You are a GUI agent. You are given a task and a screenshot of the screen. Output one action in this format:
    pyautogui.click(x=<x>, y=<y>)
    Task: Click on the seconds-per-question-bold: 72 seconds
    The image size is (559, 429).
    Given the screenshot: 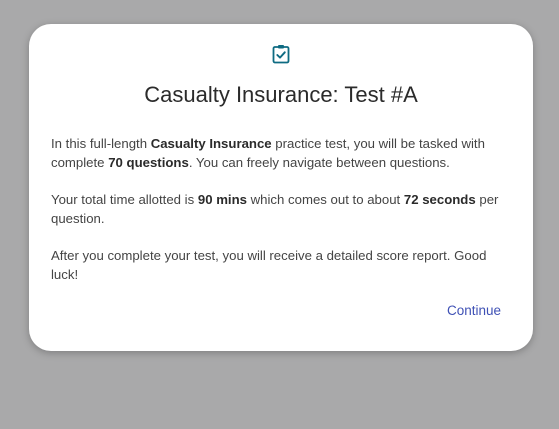 What is the action you would take?
    pyautogui.click(x=439, y=199)
    